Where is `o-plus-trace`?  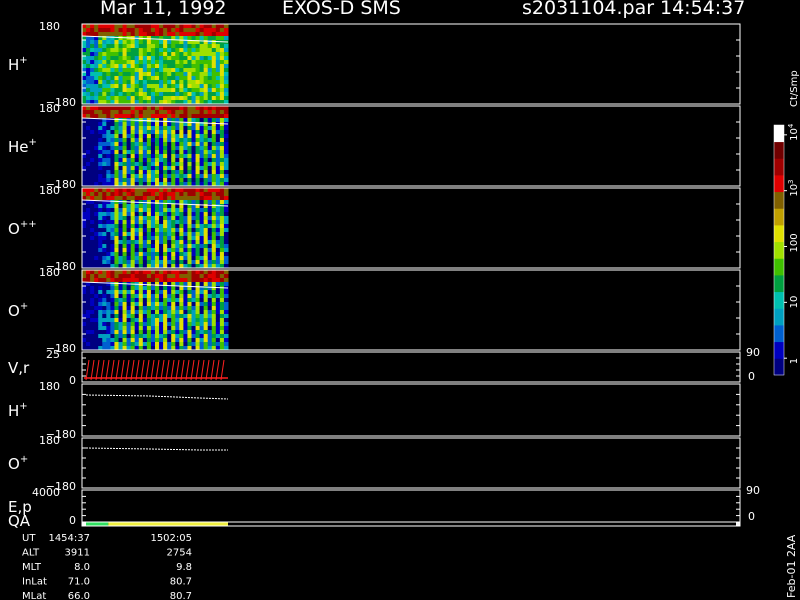 o-plus-trace is located at coordinates (156, 449).